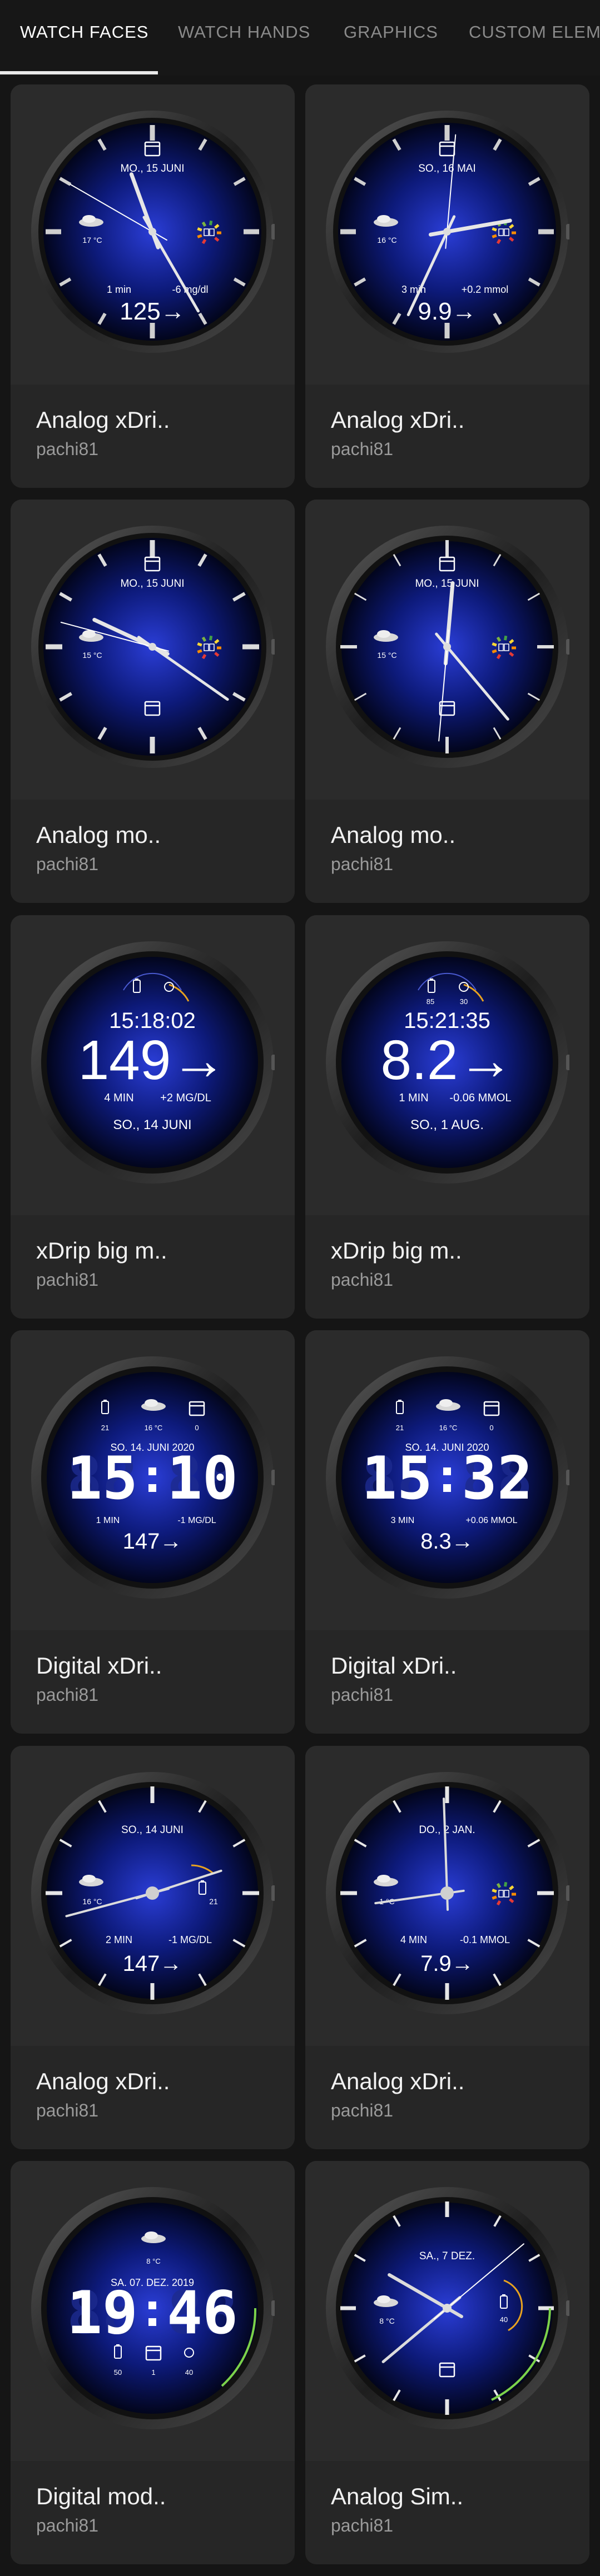  What do you see at coordinates (189, 2372) in the screenshot?
I see `watch-battery-label: 40` at bounding box center [189, 2372].